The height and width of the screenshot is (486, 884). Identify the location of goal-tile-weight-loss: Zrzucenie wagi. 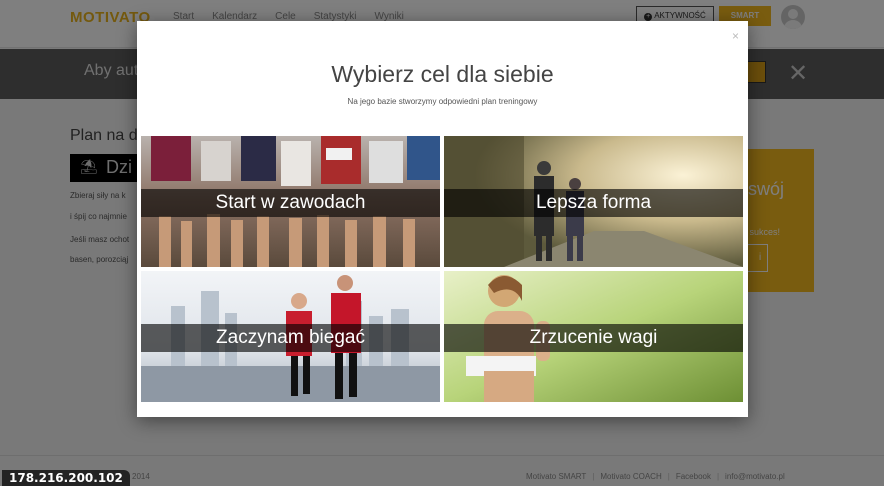
(593, 336).